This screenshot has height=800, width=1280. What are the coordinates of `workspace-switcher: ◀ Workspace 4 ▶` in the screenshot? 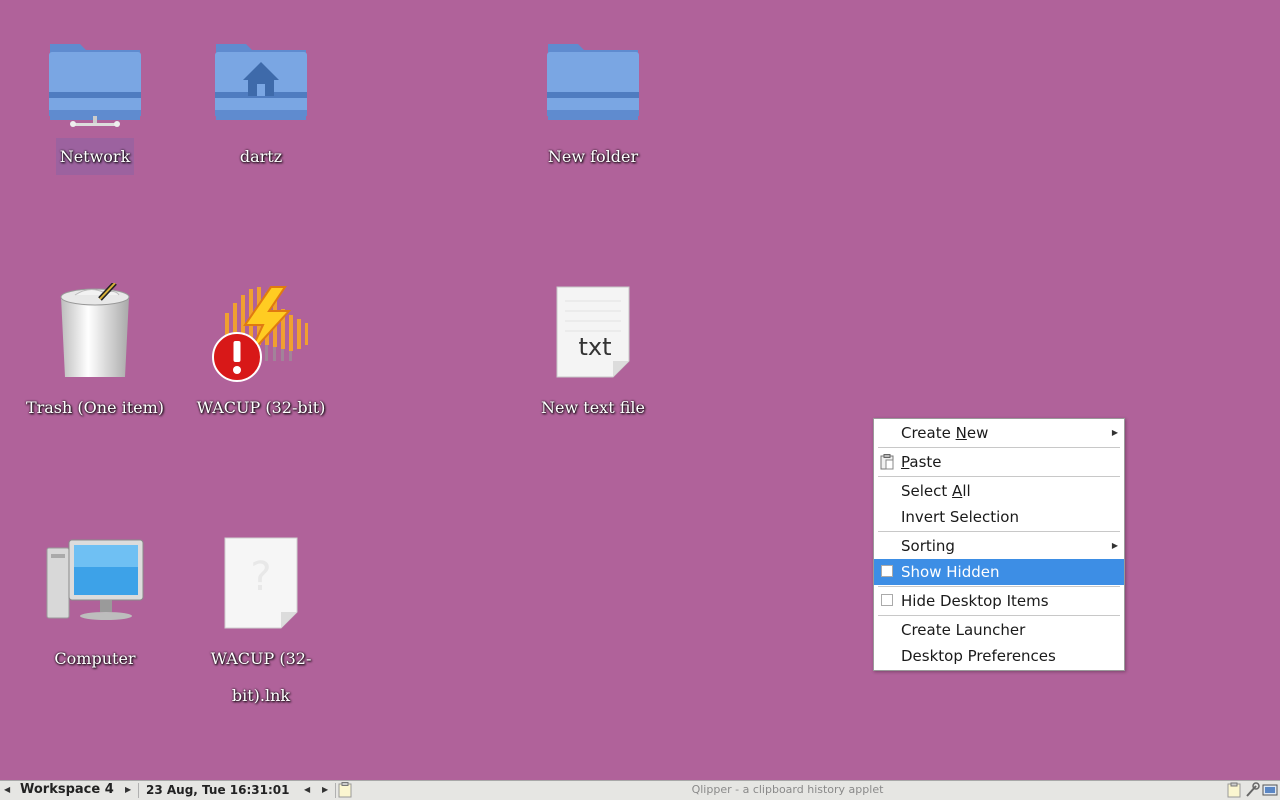 It's located at (68, 790).